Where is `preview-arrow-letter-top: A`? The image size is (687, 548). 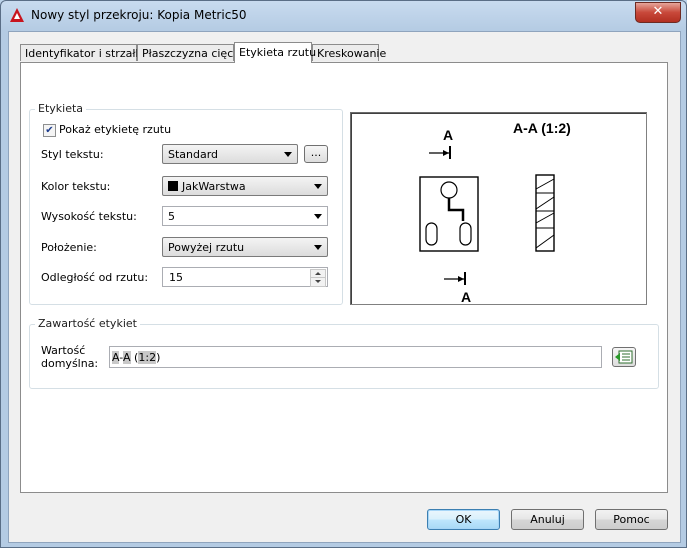 preview-arrow-letter-top: A is located at coordinates (448, 135).